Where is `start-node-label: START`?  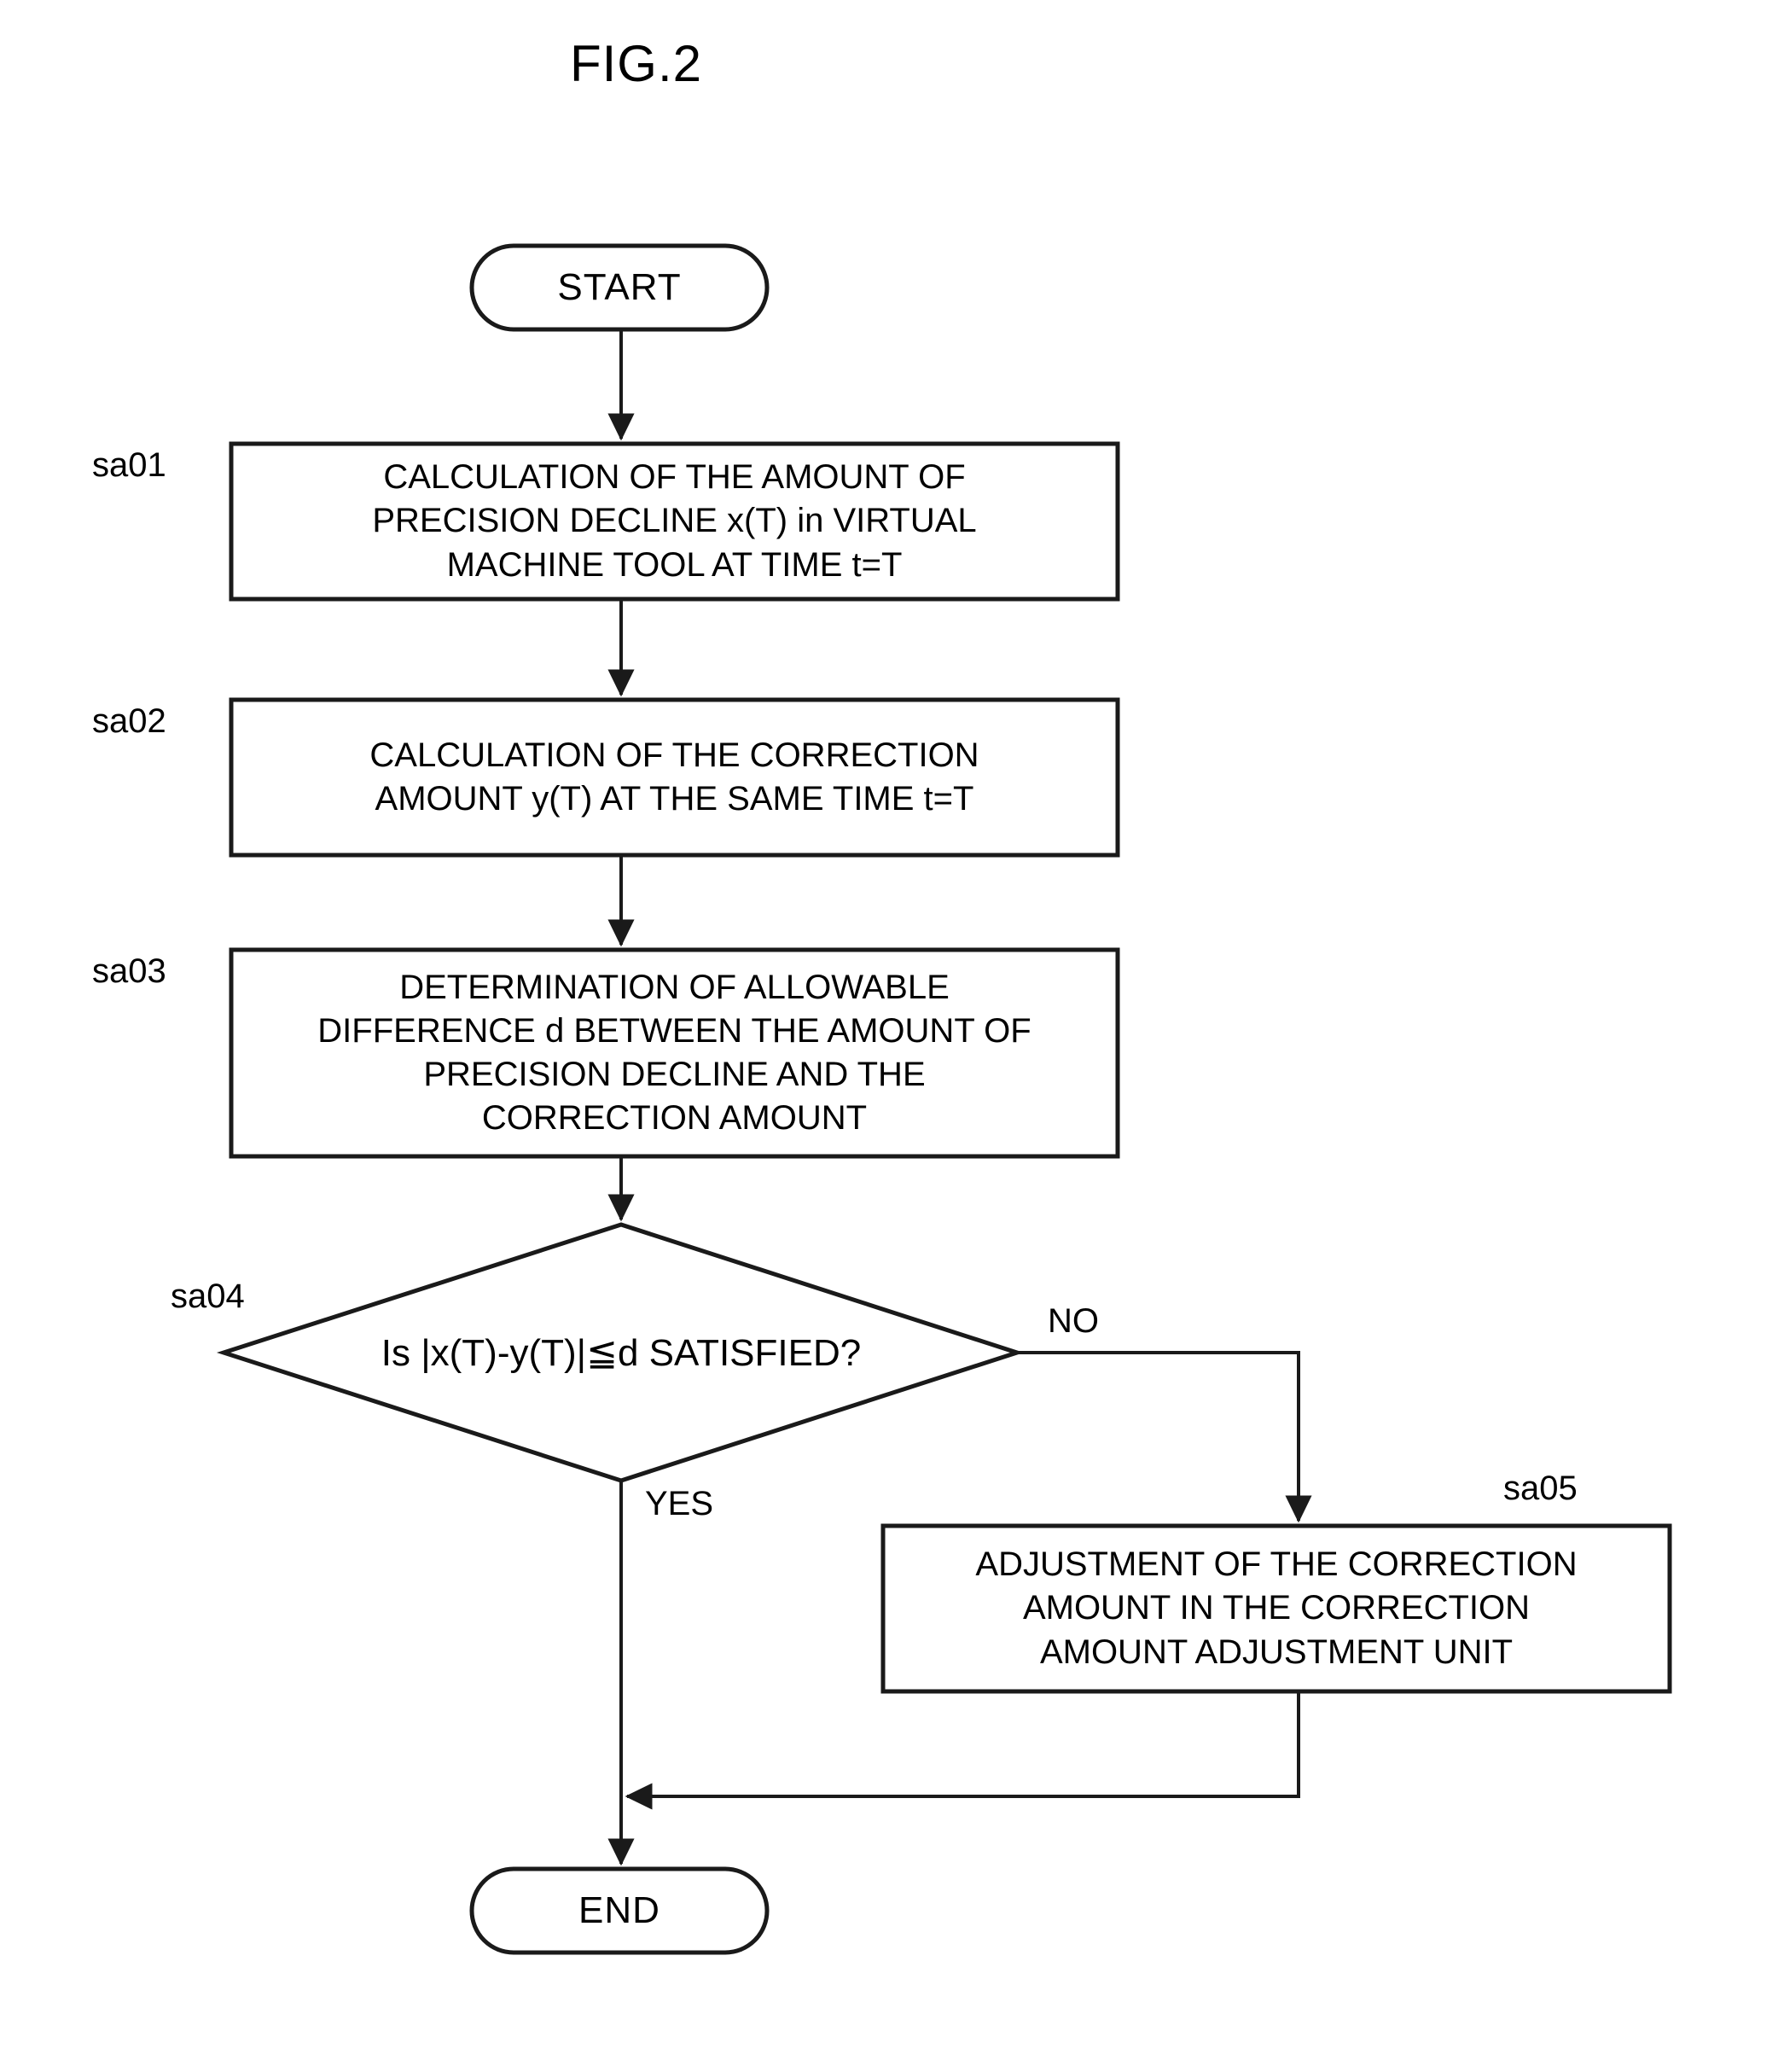
start-node-label: START is located at coordinates (619, 287).